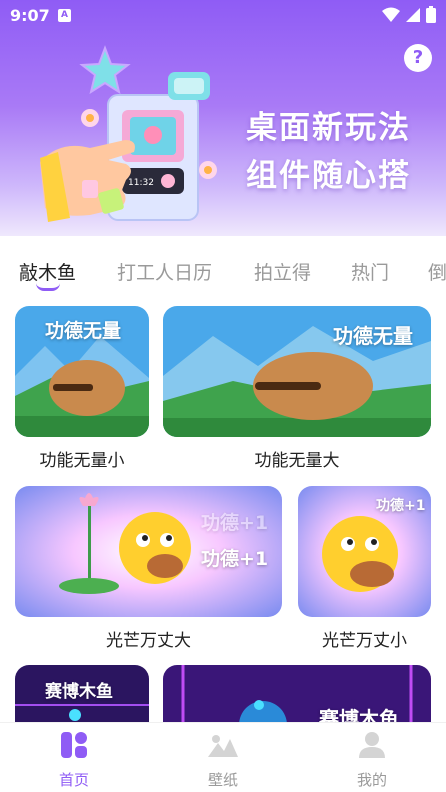 The width and height of the screenshot is (446, 792). I want to click on bottom-navigation: 首页 壁纸 我的, so click(223, 757).